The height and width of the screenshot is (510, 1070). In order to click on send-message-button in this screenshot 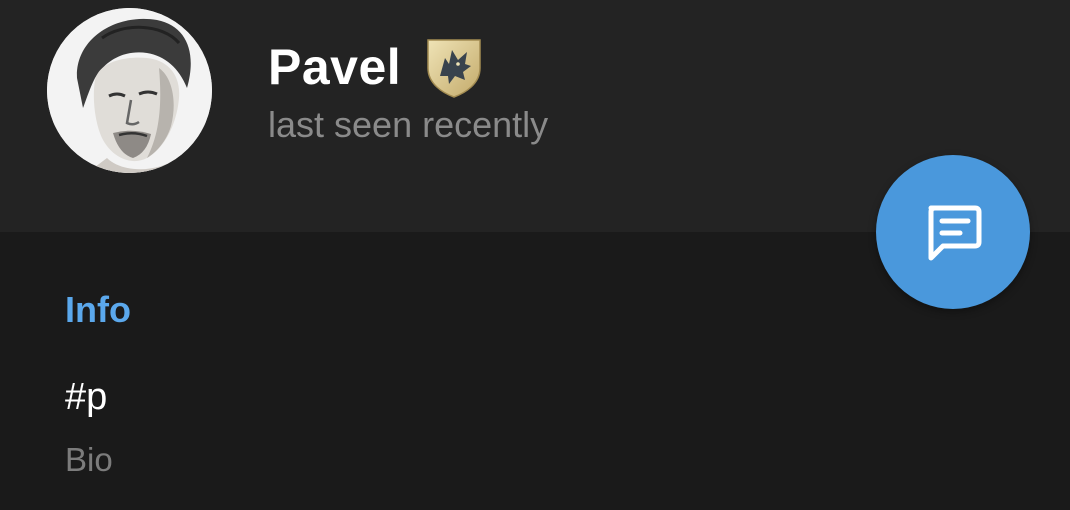, I will do `click(953, 232)`.